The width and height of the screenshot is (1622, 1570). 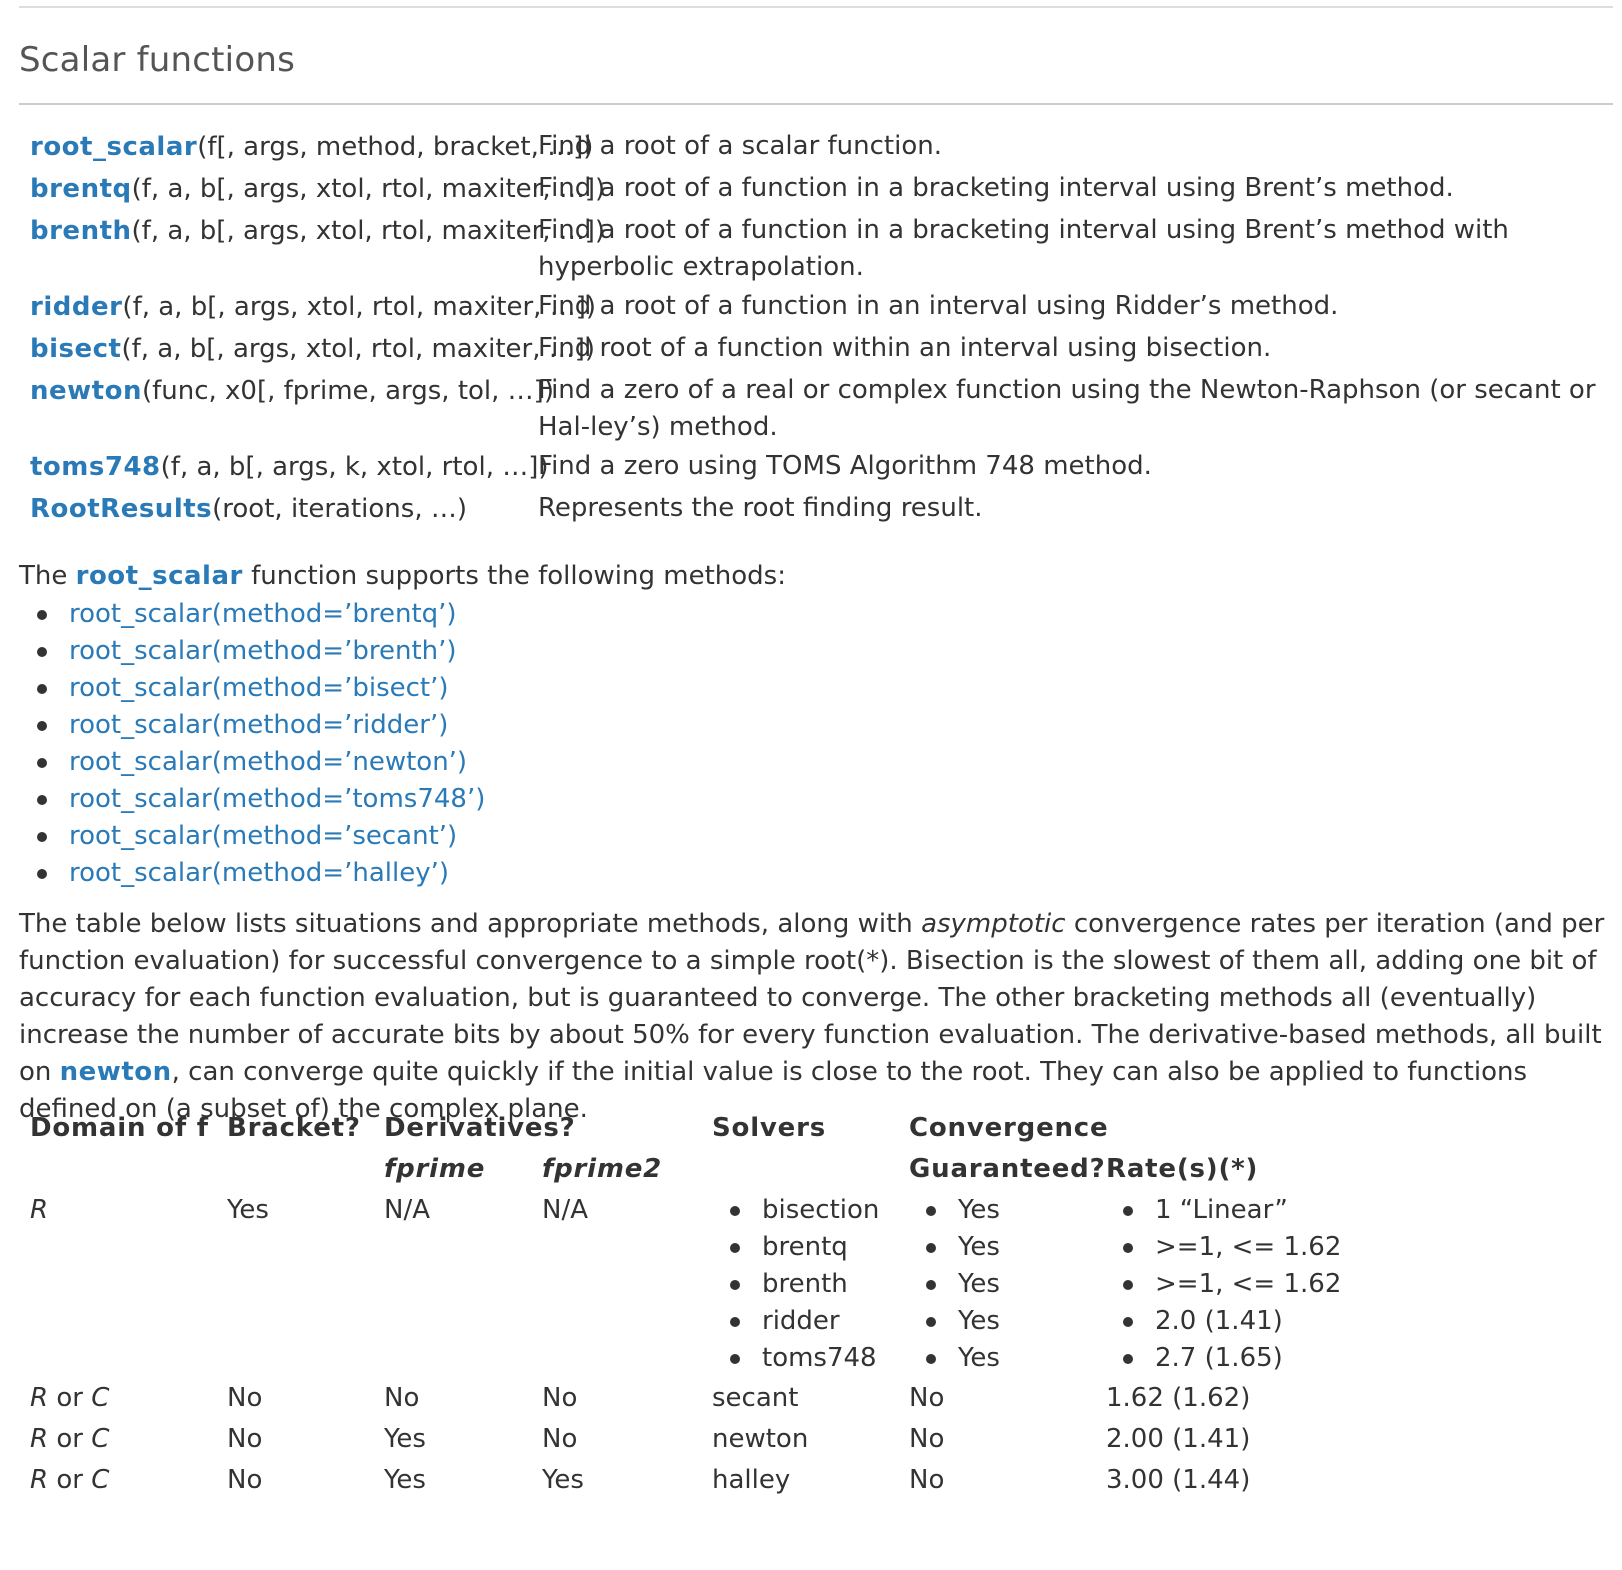 I want to click on method-link-secant: root_scalar(method=’secant’), so click(x=263, y=836).